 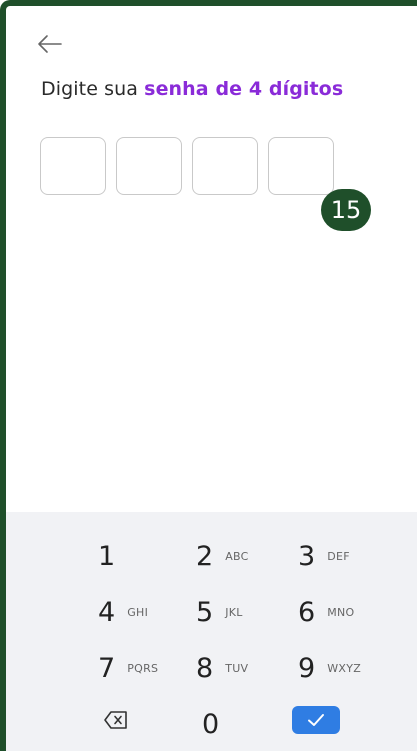 I want to click on key-digit: 1, so click(x=107, y=556).